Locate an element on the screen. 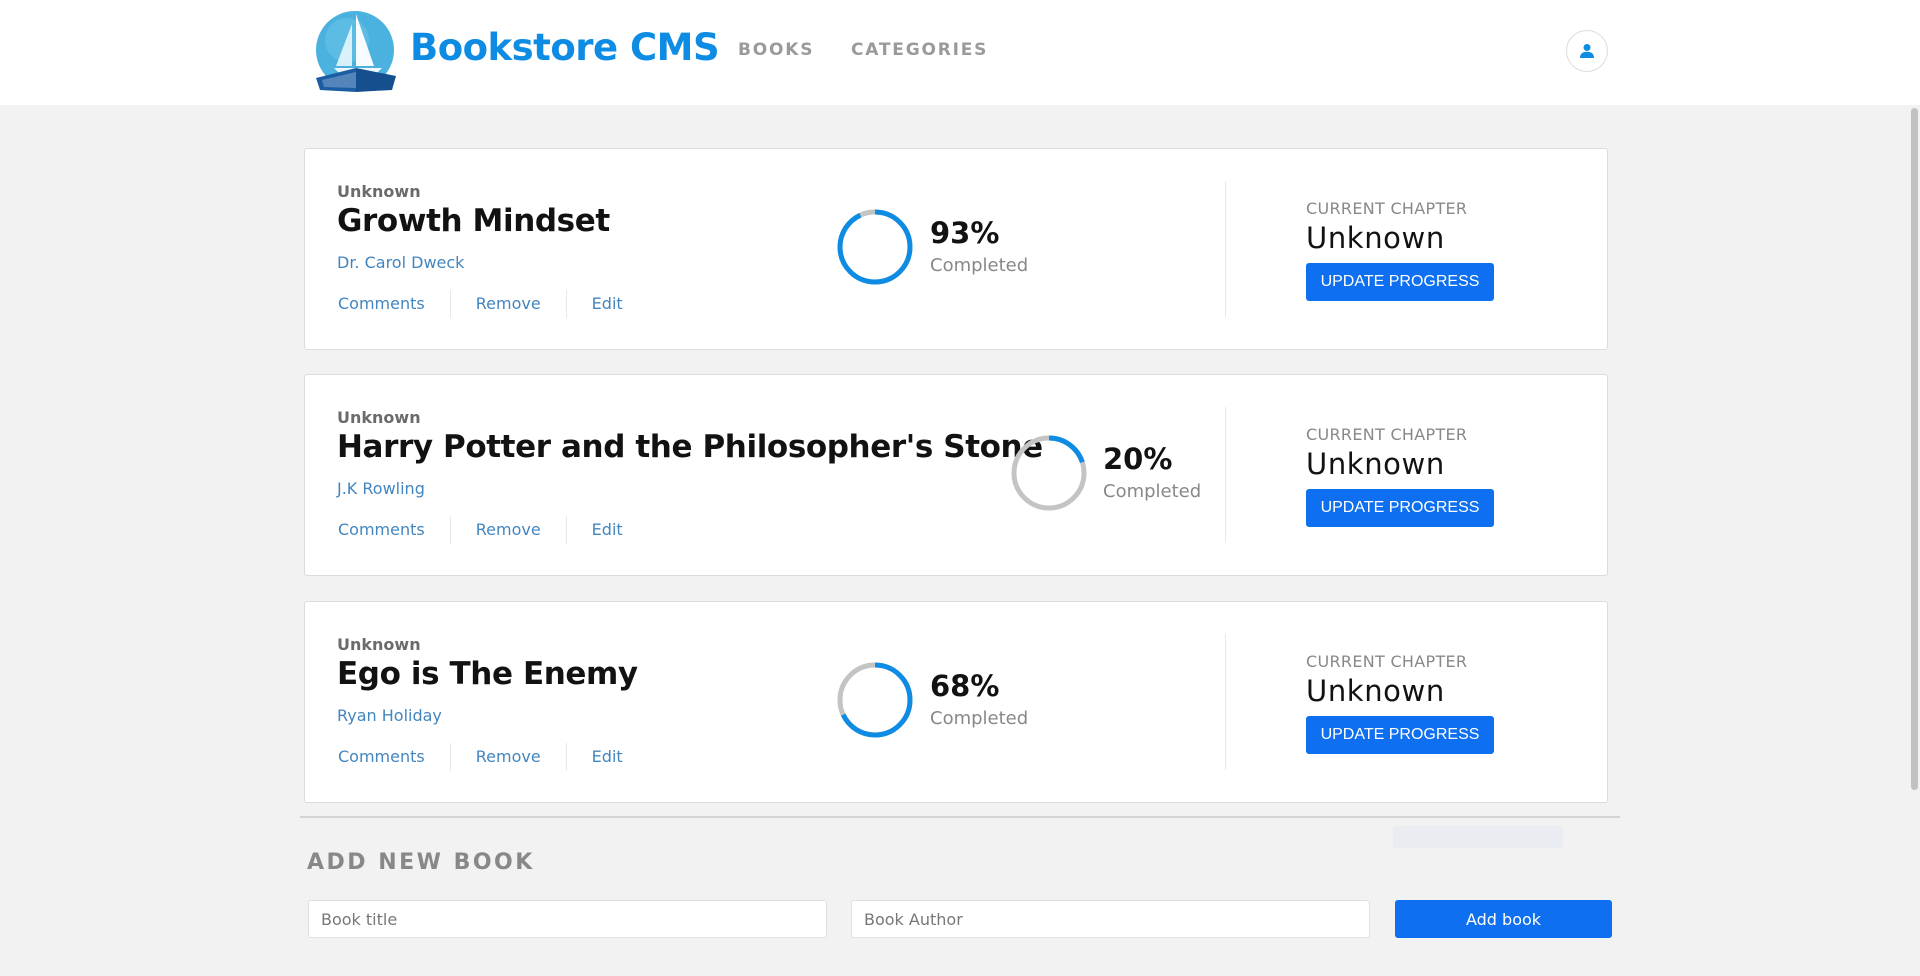 The height and width of the screenshot is (976, 1920). book-title: Ego is The Enemy is located at coordinates (487, 674).